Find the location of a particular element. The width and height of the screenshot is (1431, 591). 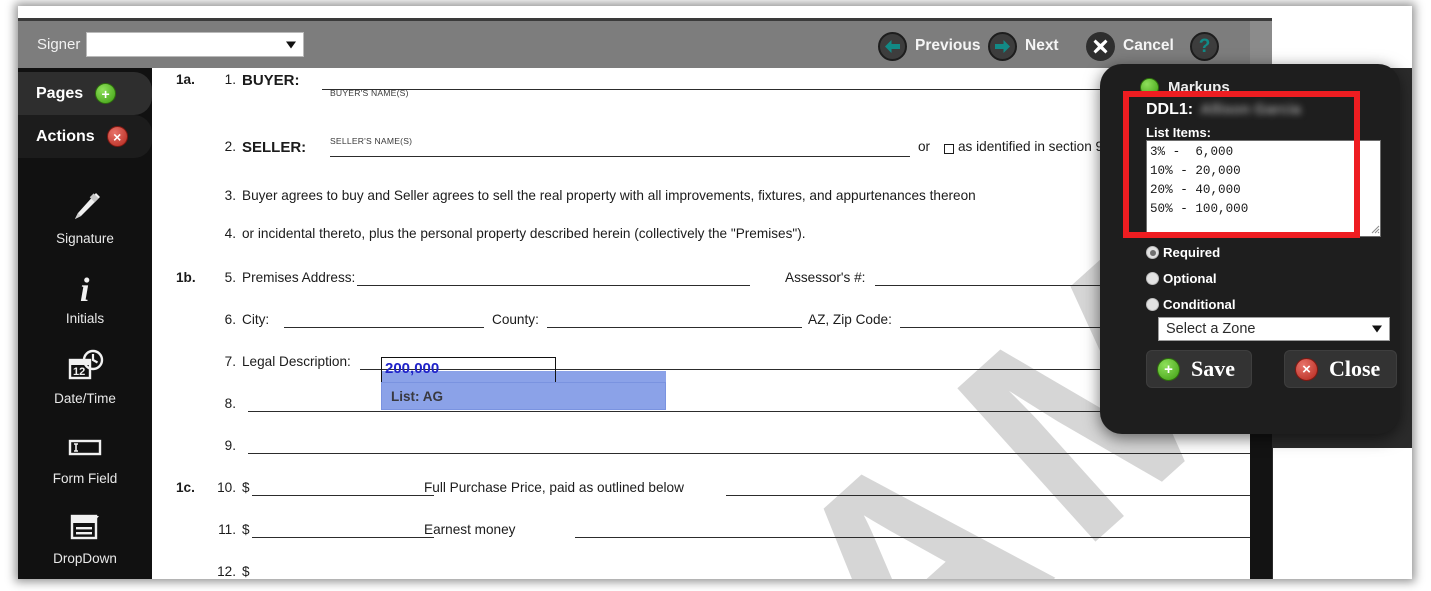

right-panel-page-margin-bottom is located at coordinates (1342, 513).